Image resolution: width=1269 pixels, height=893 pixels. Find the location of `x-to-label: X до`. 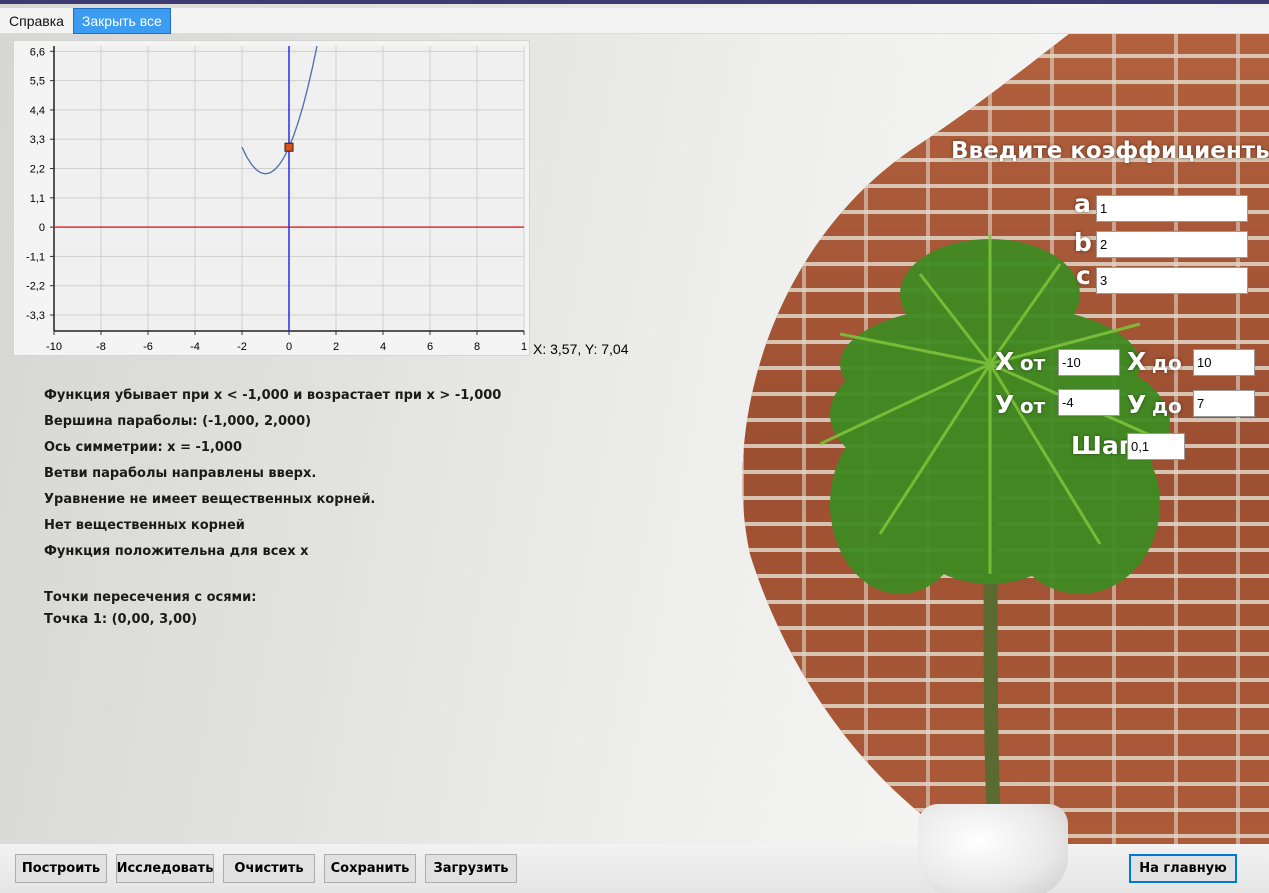

x-to-label: X до is located at coordinates (1154, 361).